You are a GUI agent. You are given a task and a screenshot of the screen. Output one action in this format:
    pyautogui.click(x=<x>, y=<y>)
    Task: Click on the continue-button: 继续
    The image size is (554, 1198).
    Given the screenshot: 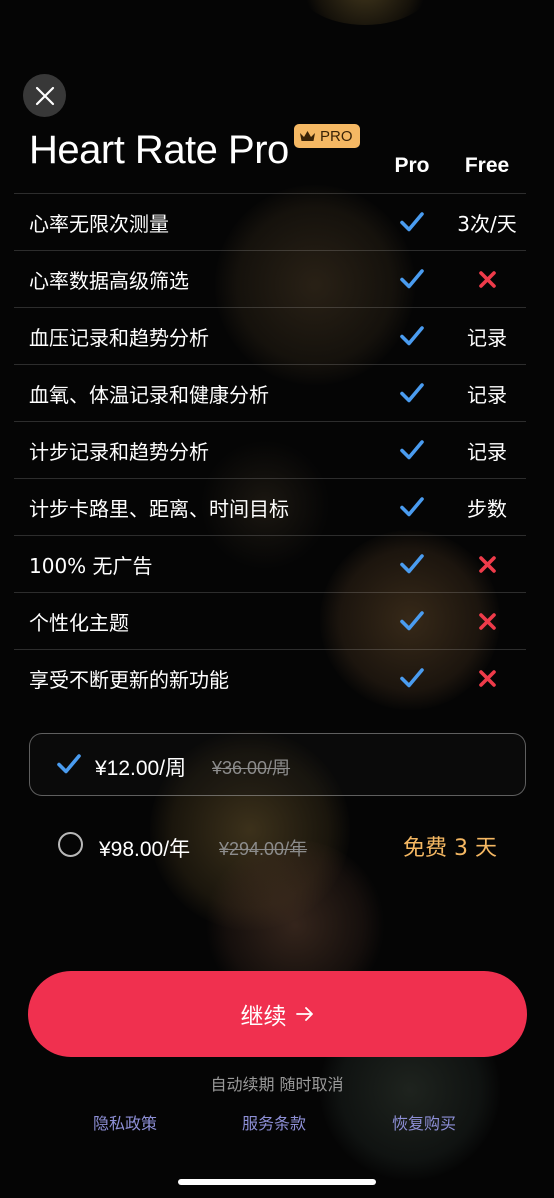 What is the action you would take?
    pyautogui.click(x=277, y=1014)
    